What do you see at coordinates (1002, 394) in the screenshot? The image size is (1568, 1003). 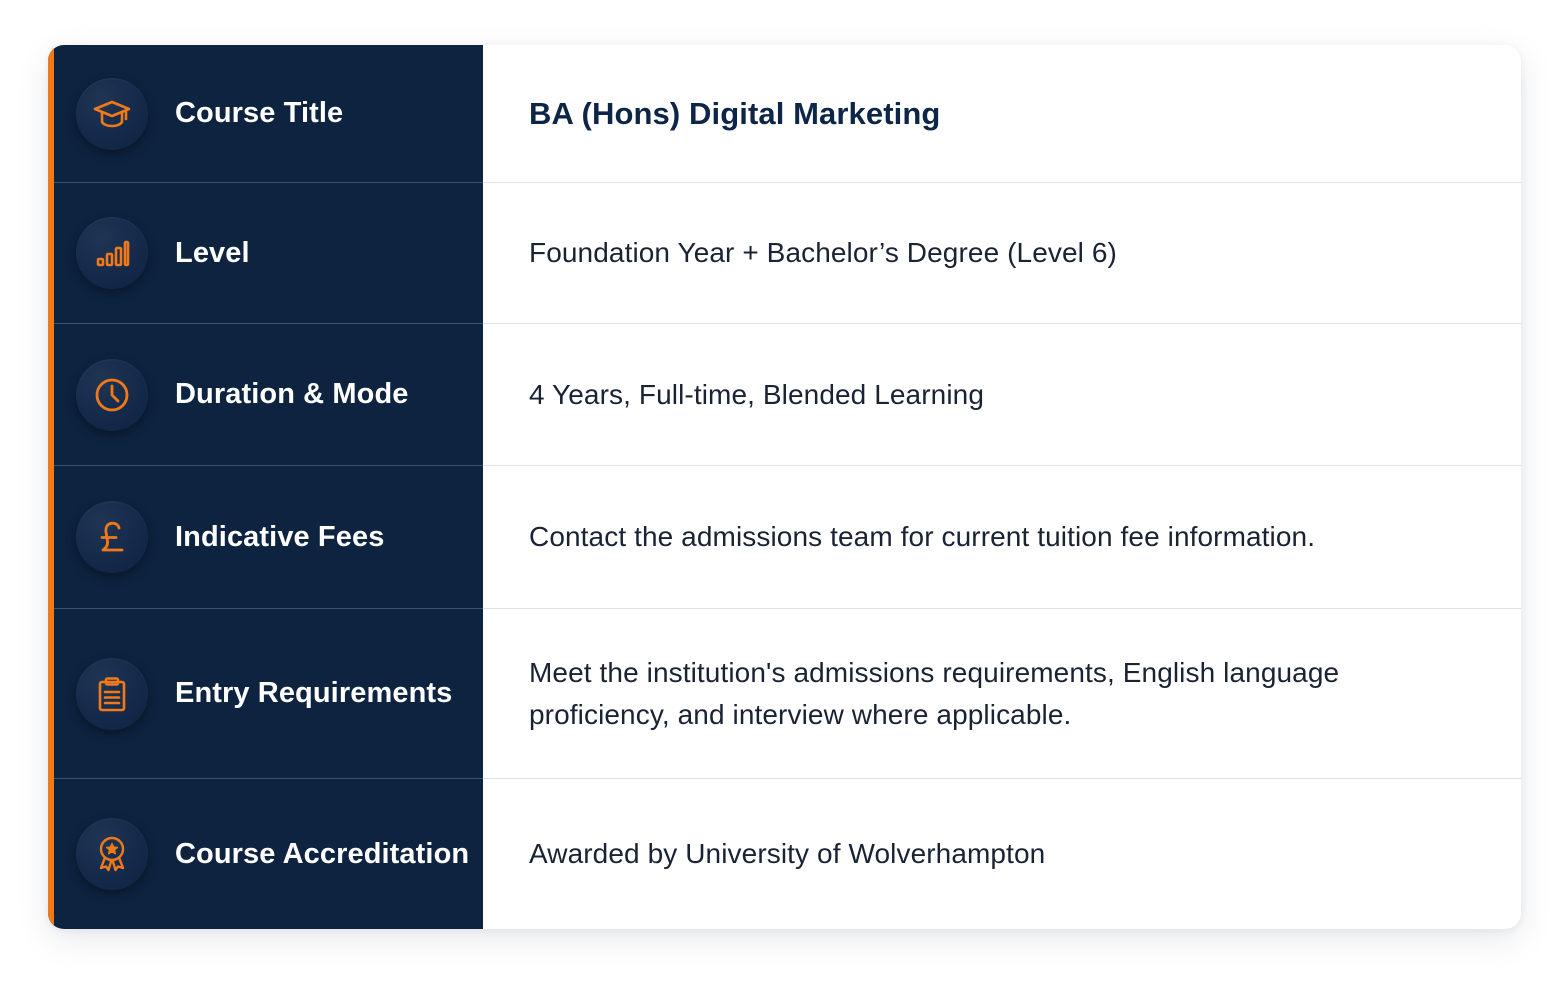 I see `row-value-cell: 4 Years, Full-time, Blended Learning` at bounding box center [1002, 394].